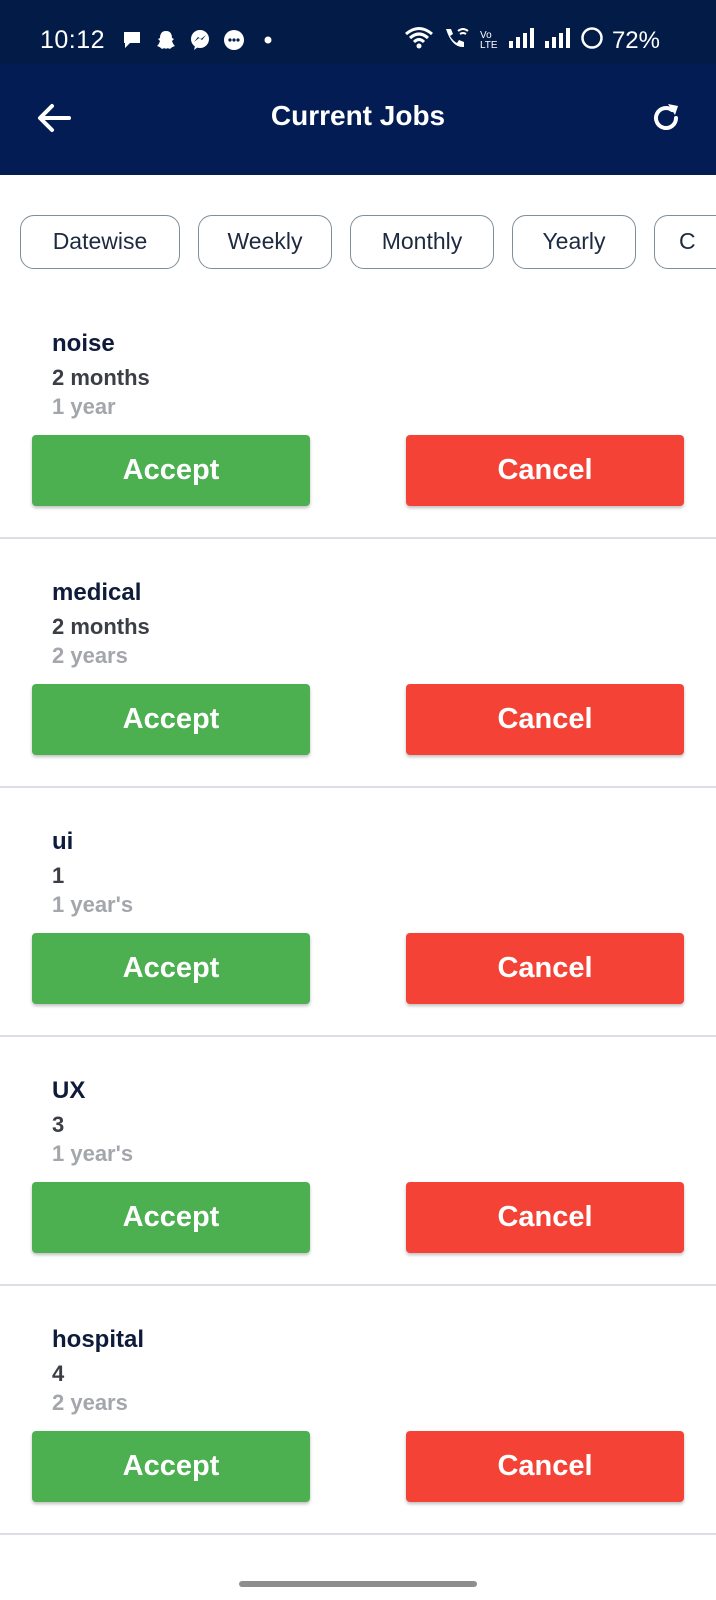 The width and height of the screenshot is (716, 1600). What do you see at coordinates (58, 1373) in the screenshot?
I see `job-duration: 4` at bounding box center [58, 1373].